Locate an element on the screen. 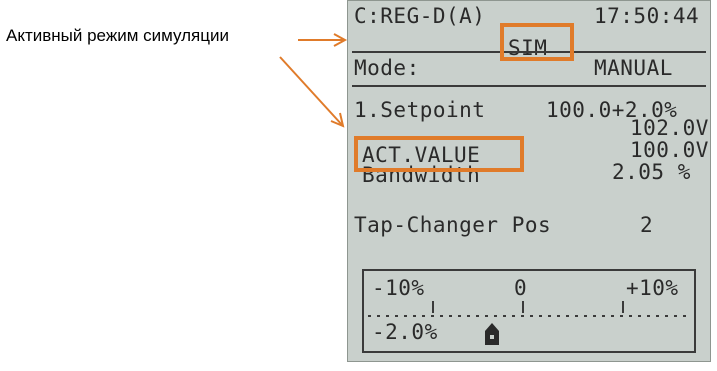 Image resolution: width=717 pixels, height=371 pixels. scale-min-label: -10% is located at coordinates (398, 288).